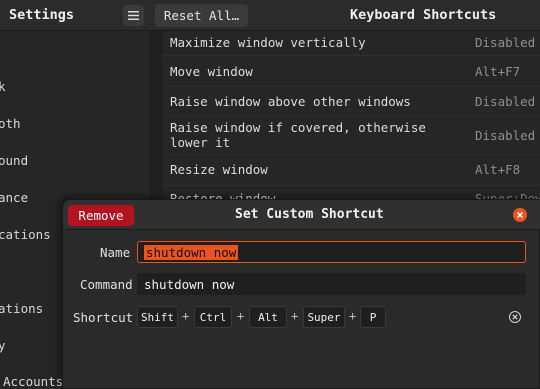 The width and height of the screenshot is (540, 389). Describe the element at coordinates (103, 317) in the screenshot. I see `shortcut-label: Shortcut` at that location.